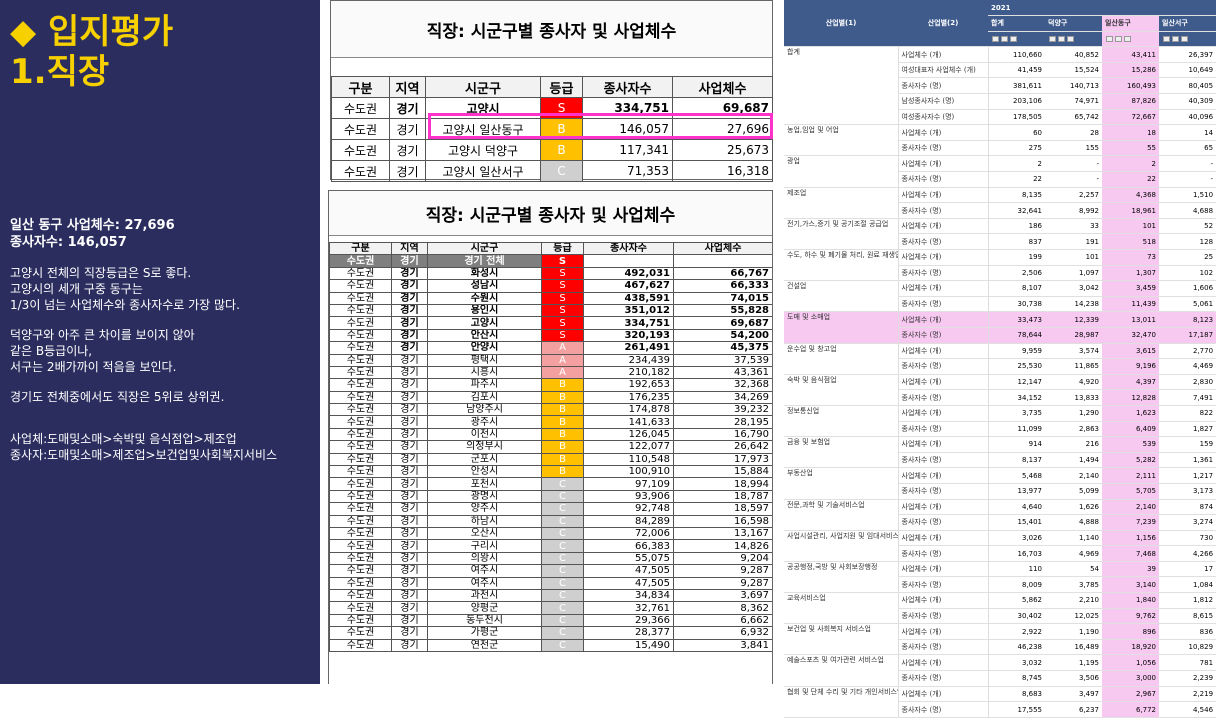  Describe the element at coordinates (483, 150) in the screenshot. I see `district-cell: 고양시 덕양구` at that location.